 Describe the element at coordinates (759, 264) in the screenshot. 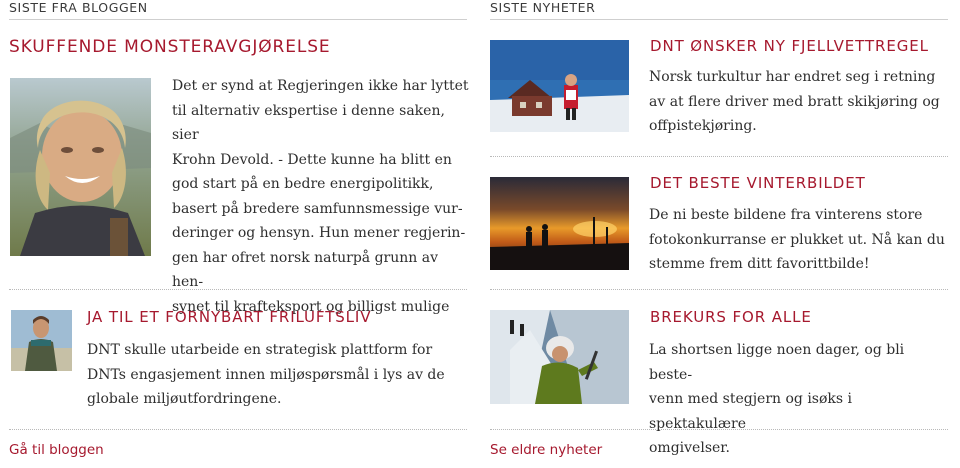

I see `excerpt-line: stemme frem ditt favorittbilde!` at that location.